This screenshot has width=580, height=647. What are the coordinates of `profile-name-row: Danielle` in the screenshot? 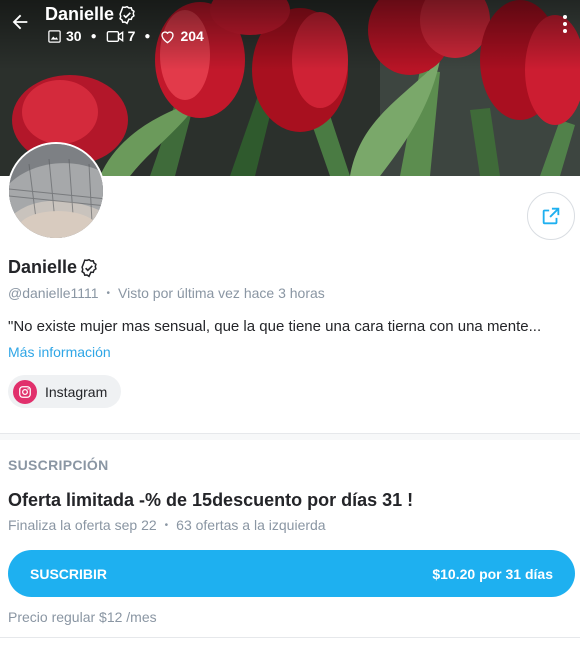 It's located at (53, 267).